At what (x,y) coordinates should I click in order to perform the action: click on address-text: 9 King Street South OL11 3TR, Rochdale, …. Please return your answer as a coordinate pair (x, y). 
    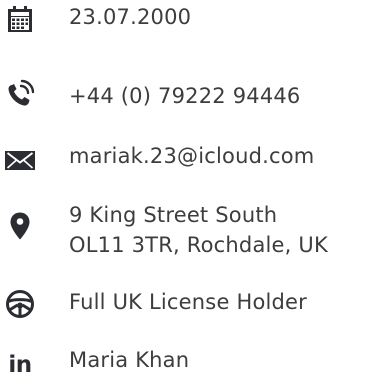
    Looking at the image, I should click on (198, 230).